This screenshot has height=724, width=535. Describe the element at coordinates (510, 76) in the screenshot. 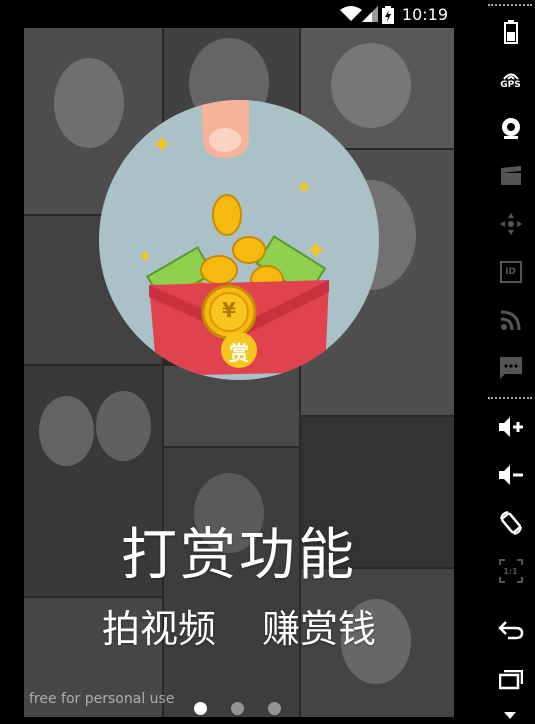

I see `gps-icon` at that location.